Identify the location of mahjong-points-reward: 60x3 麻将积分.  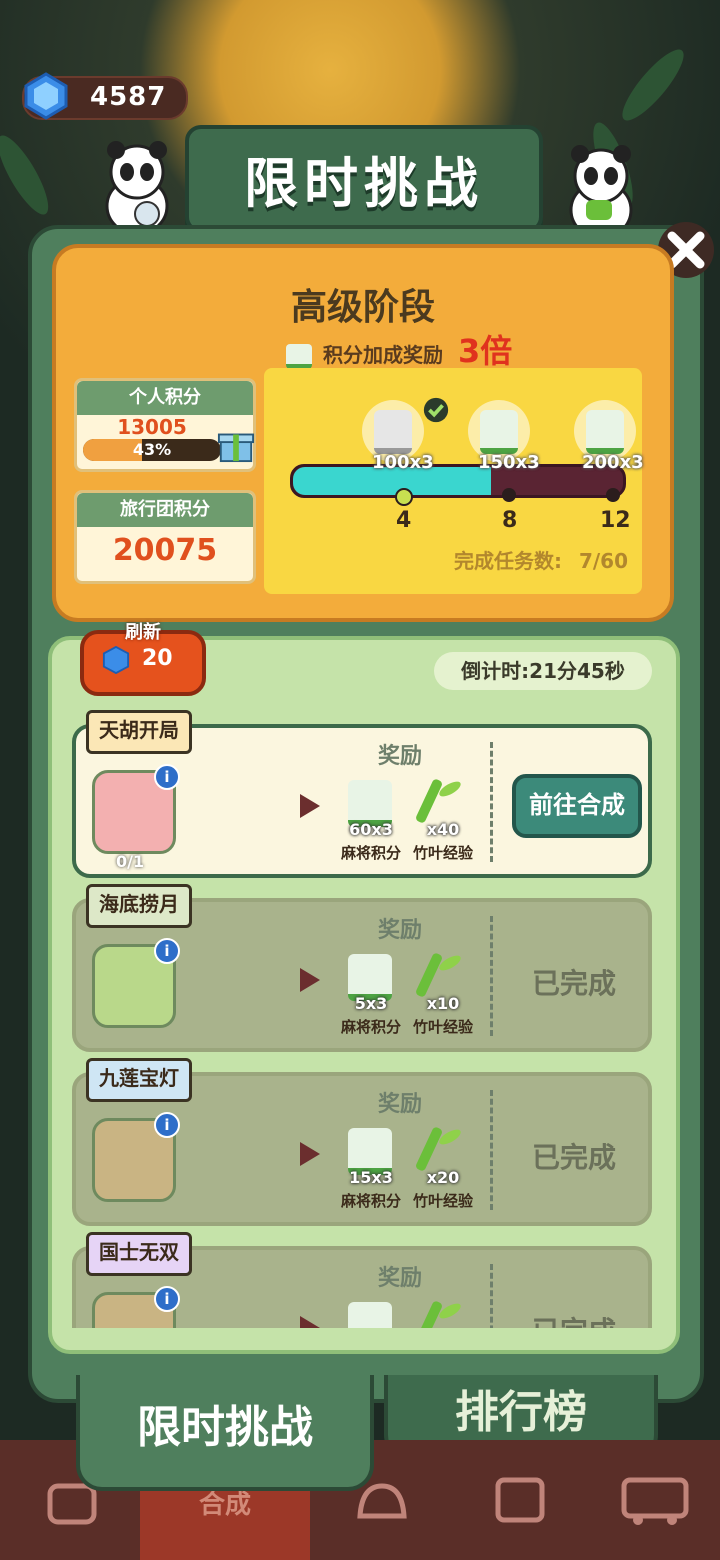
(371, 819).